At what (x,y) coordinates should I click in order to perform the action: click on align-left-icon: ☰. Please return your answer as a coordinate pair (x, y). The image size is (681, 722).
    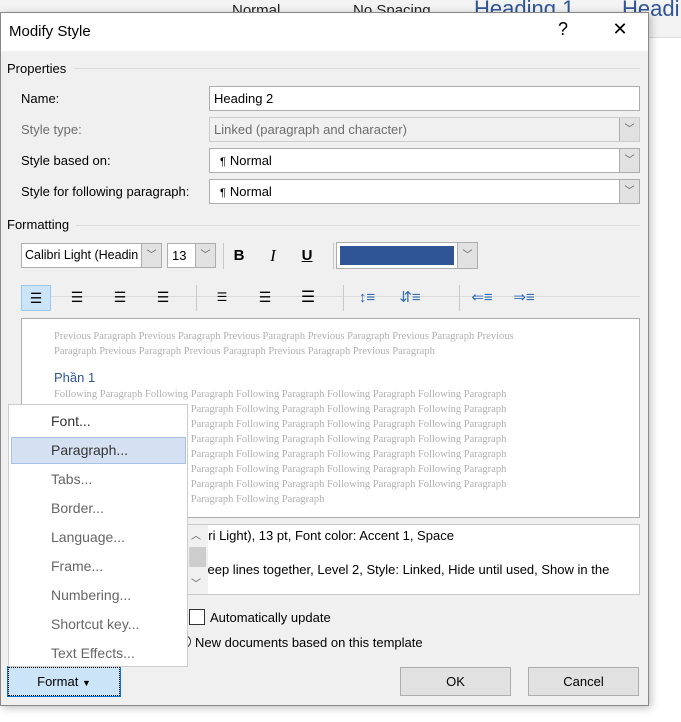
    Looking at the image, I should click on (36, 298).